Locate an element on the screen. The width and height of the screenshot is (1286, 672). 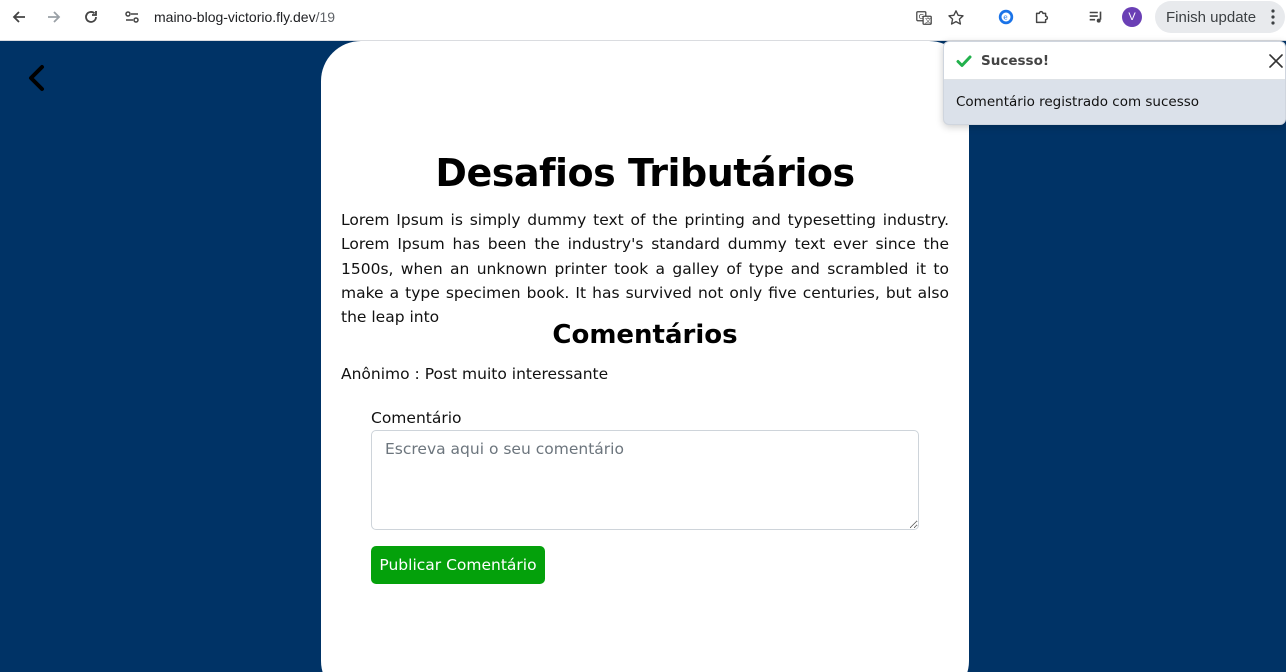
check-icon is located at coordinates (964, 61).